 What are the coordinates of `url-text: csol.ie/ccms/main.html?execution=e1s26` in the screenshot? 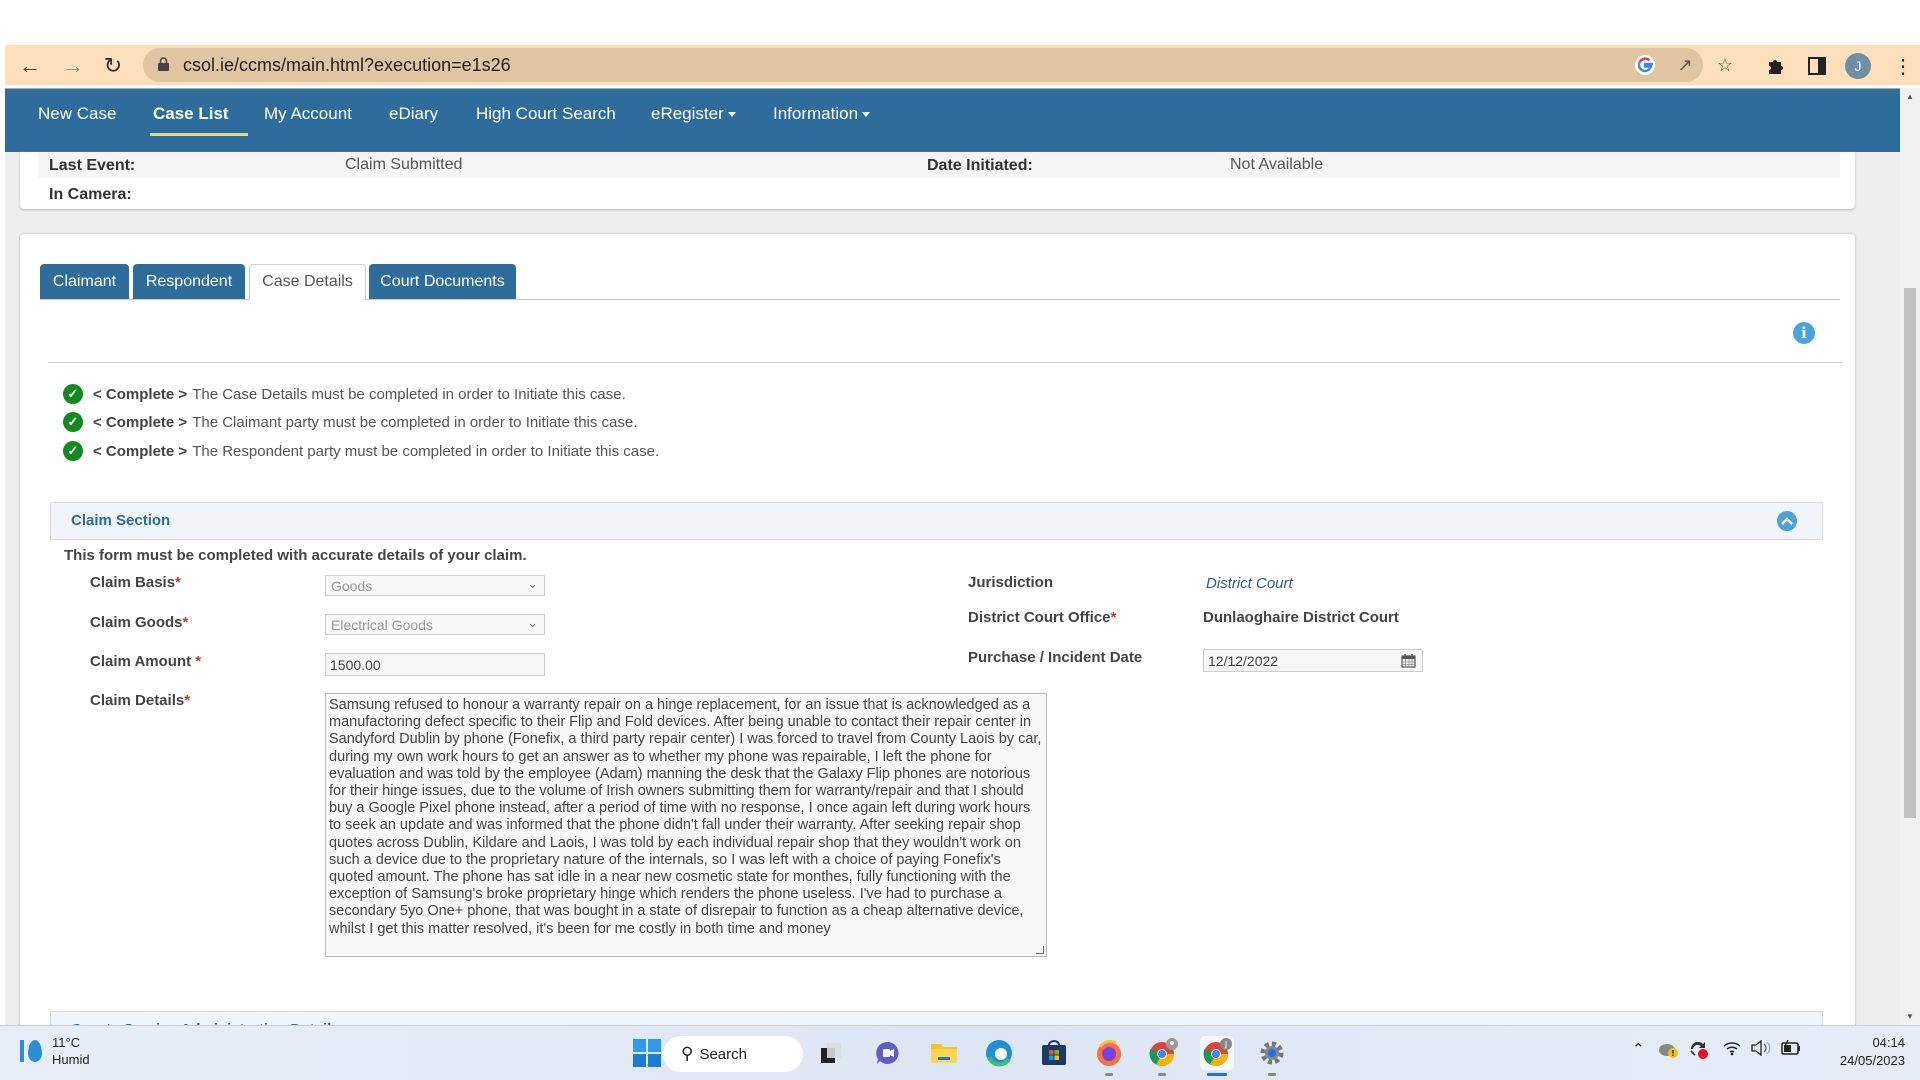 It's located at (347, 65).